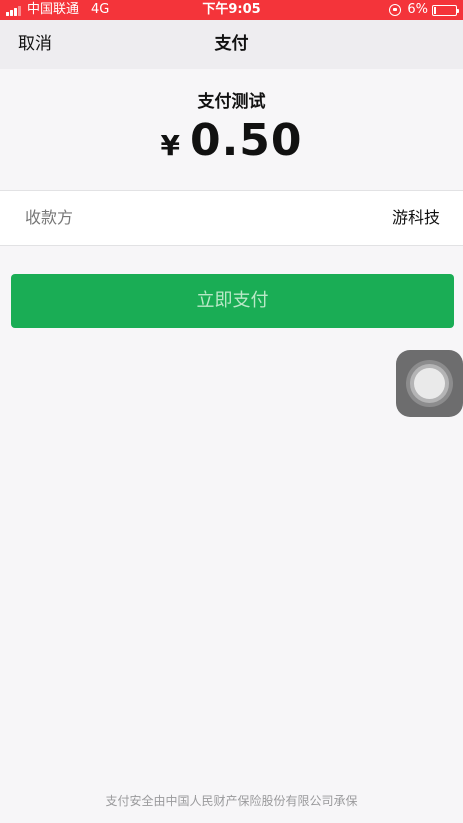  What do you see at coordinates (231, 801) in the screenshot?
I see `insurance-footer: 支付安全由中国人民财产保险股份有限公司承保` at bounding box center [231, 801].